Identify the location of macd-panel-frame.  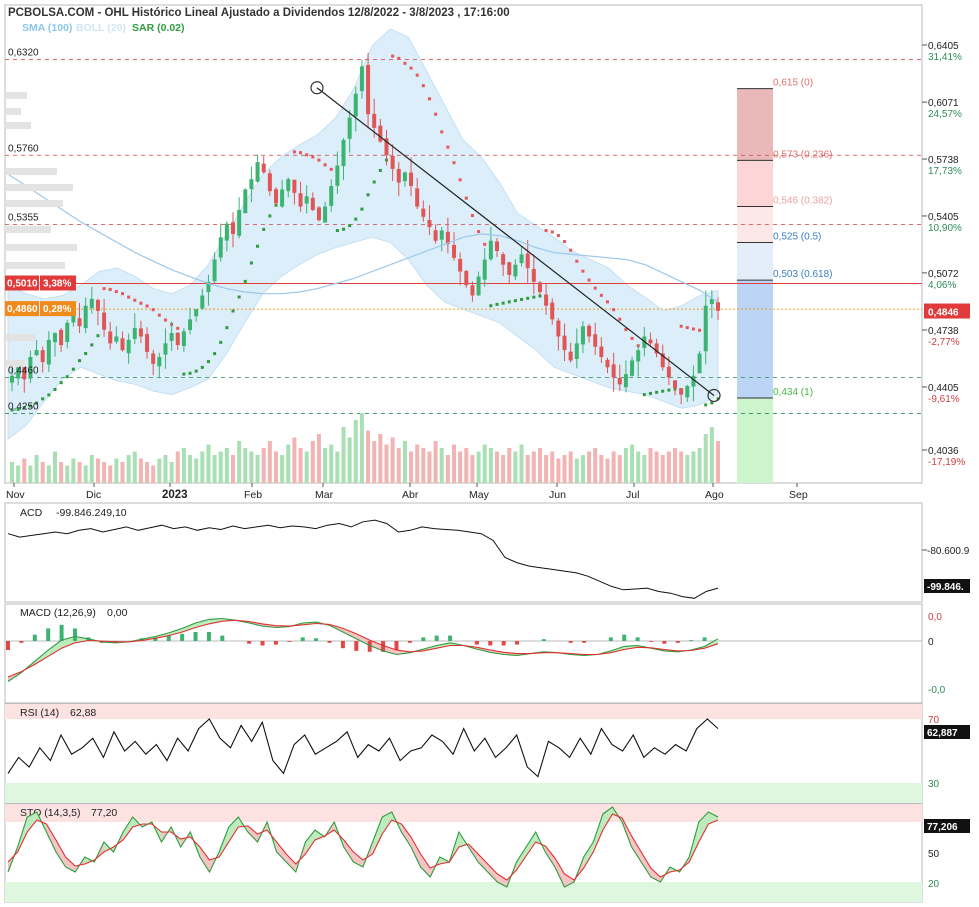
(463, 653).